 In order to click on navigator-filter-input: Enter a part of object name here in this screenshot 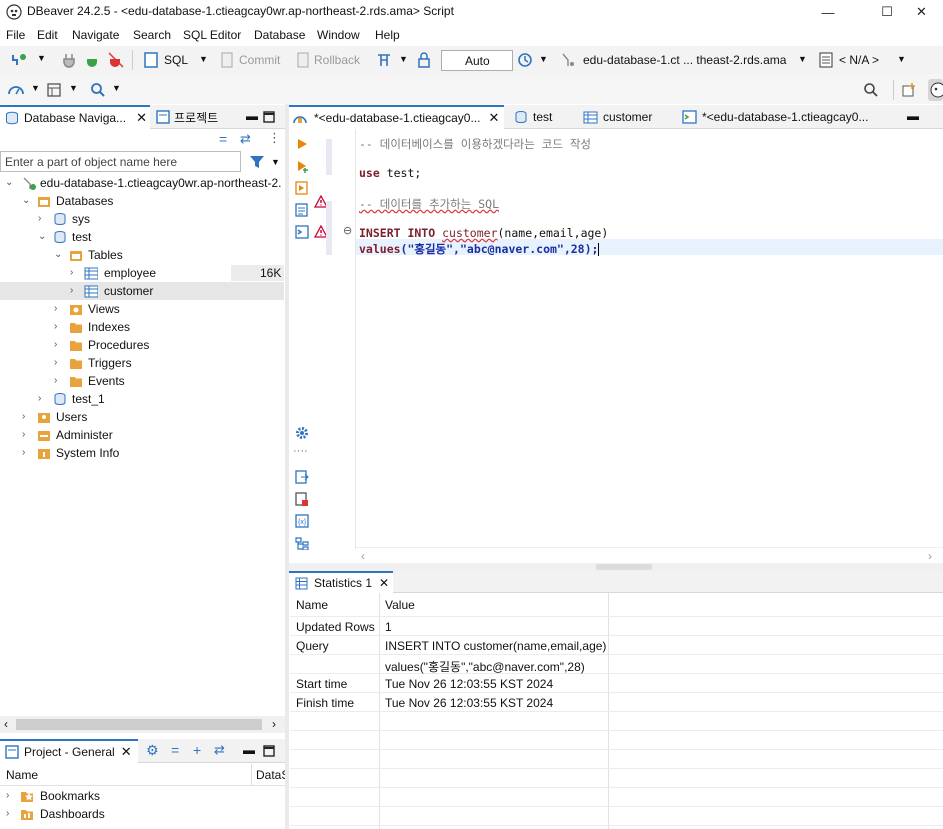, I will do `click(120, 161)`.